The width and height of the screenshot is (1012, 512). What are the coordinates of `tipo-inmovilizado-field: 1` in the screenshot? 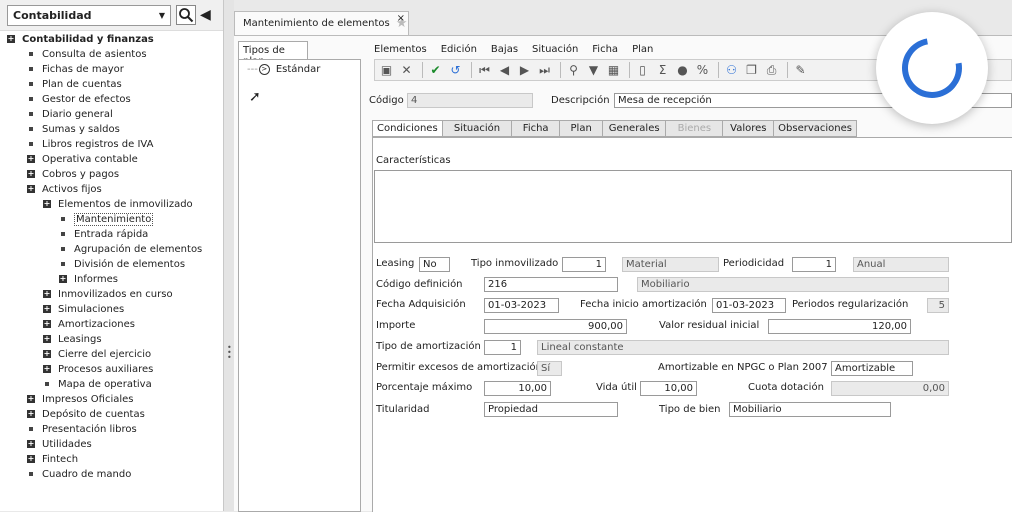 It's located at (584, 264).